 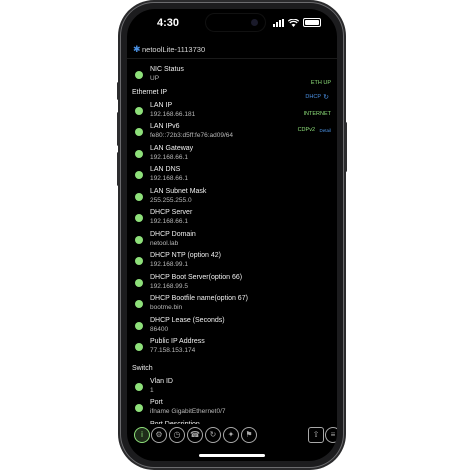 What do you see at coordinates (232, 261) in the screenshot?
I see `list-item: DHCP NTP (option 42) 192.168.99.1` at bounding box center [232, 261].